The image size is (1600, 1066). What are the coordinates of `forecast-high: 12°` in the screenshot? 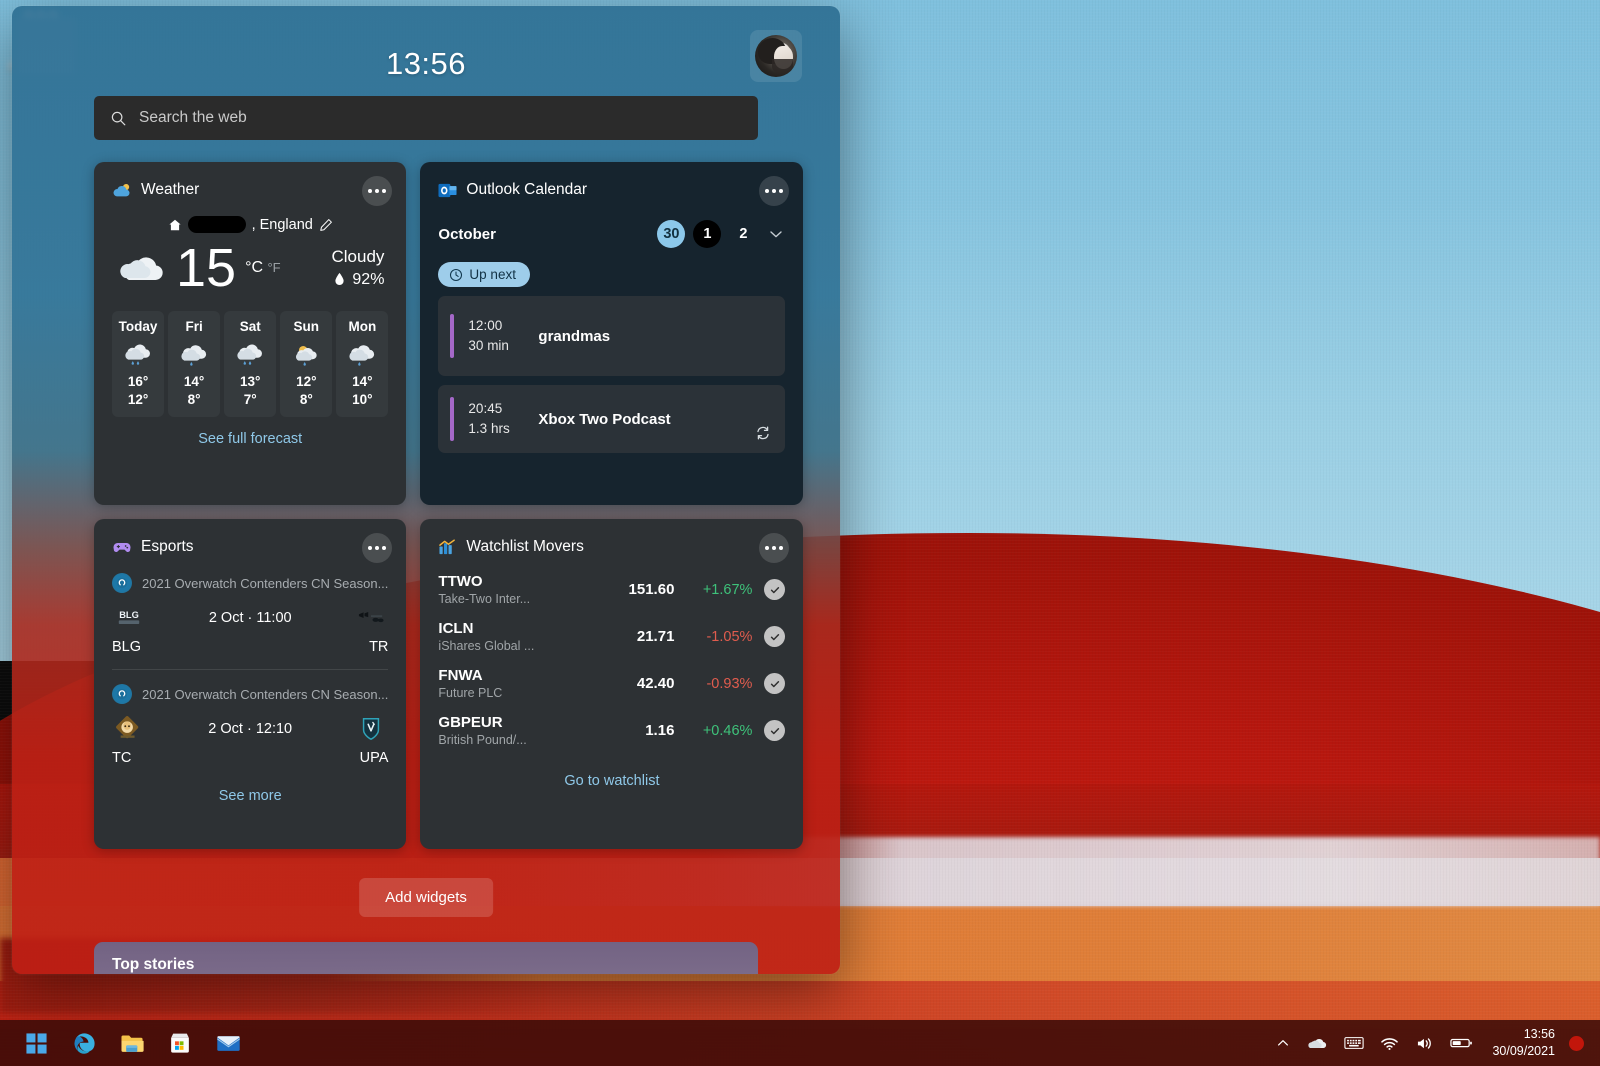 It's located at (306, 381).